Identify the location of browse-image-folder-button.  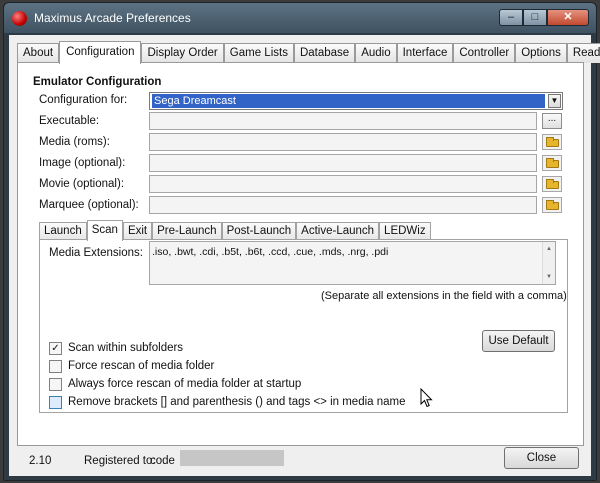
(552, 163).